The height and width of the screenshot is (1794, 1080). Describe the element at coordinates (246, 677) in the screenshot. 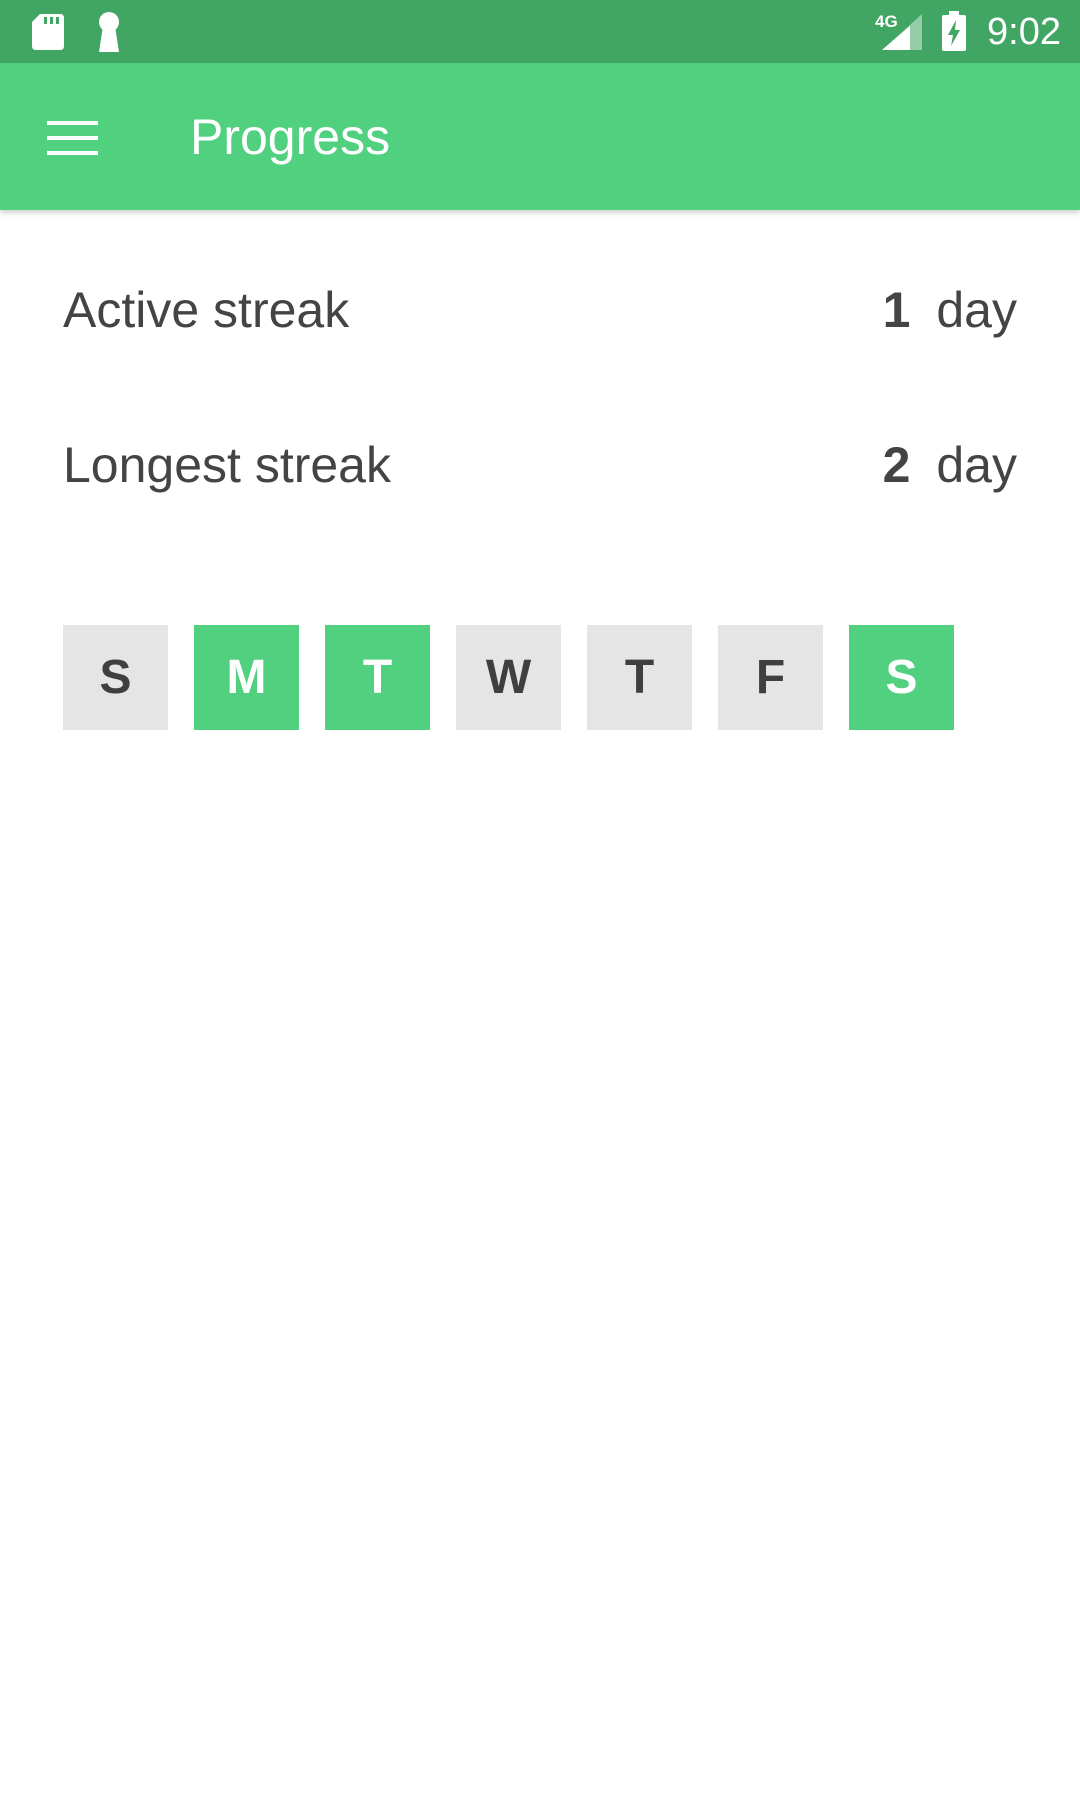

I see `day-cell-monday: M` at that location.